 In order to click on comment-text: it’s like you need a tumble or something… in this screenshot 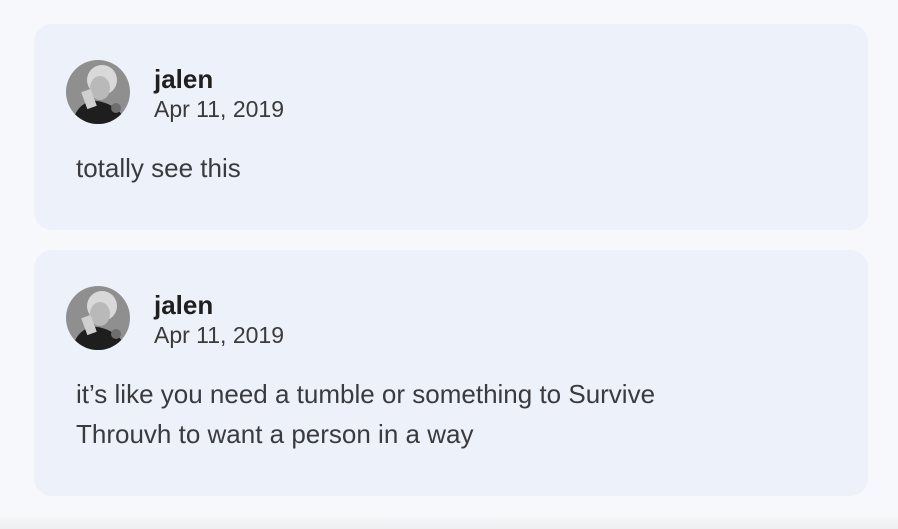, I will do `click(366, 414)`.